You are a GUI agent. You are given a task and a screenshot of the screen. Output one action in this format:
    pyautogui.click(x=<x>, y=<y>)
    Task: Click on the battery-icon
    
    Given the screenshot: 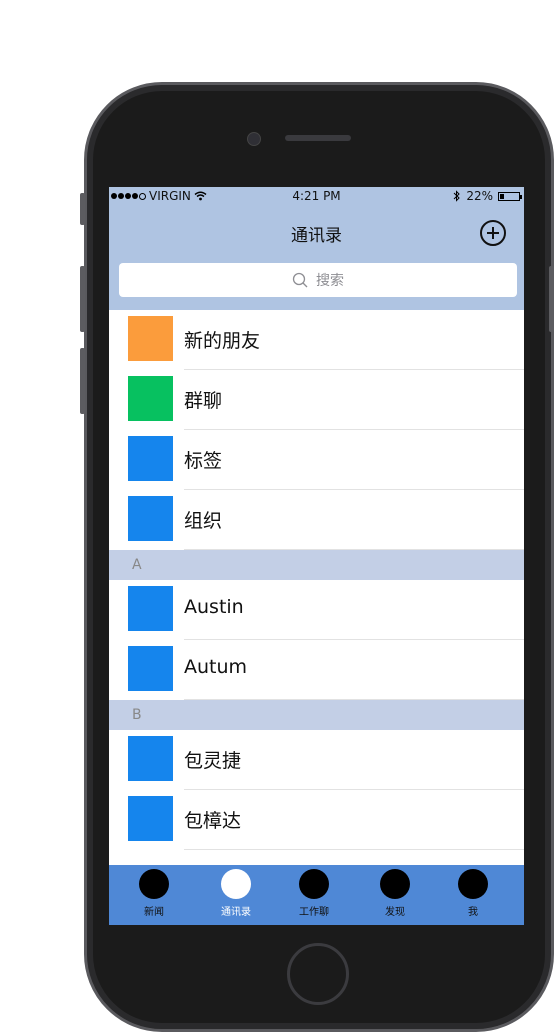 What is the action you would take?
    pyautogui.click(x=510, y=196)
    